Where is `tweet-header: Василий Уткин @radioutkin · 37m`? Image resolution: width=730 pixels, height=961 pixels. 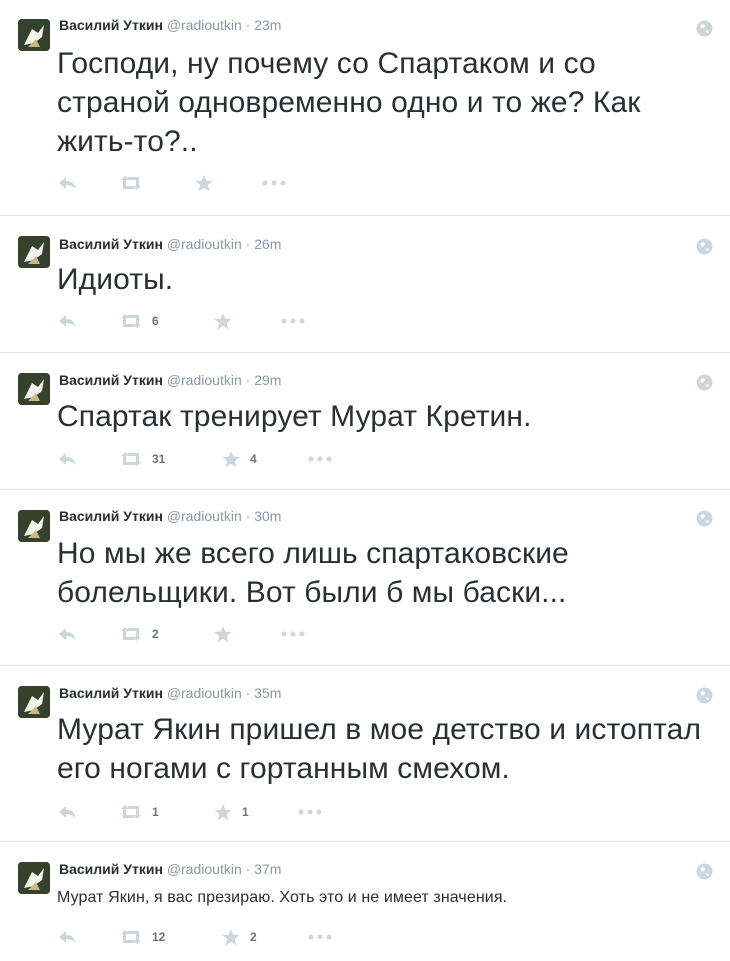 tweet-header: Василий Уткин @radioutkin · 37m is located at coordinates (170, 869).